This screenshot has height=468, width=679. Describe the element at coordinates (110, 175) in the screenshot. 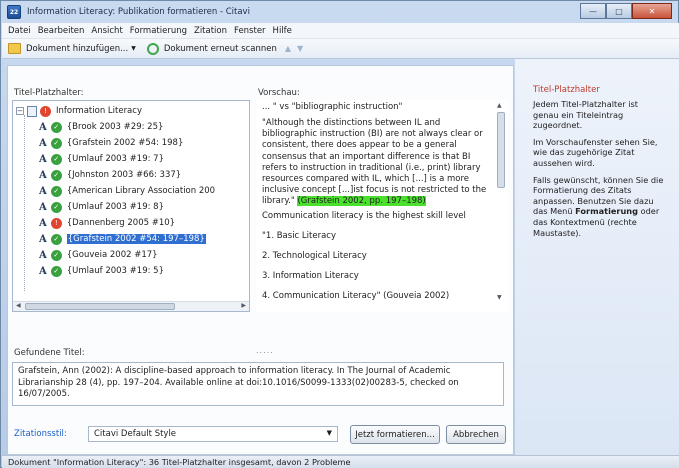

I see `tree-item: A ✓ {Johnston 2003 #66: 337}` at that location.